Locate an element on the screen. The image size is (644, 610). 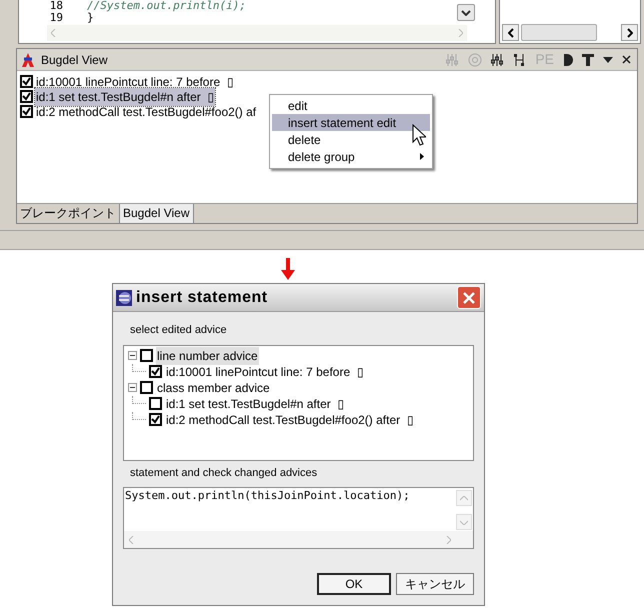
scroll-left-icon is located at coordinates (510, 32).